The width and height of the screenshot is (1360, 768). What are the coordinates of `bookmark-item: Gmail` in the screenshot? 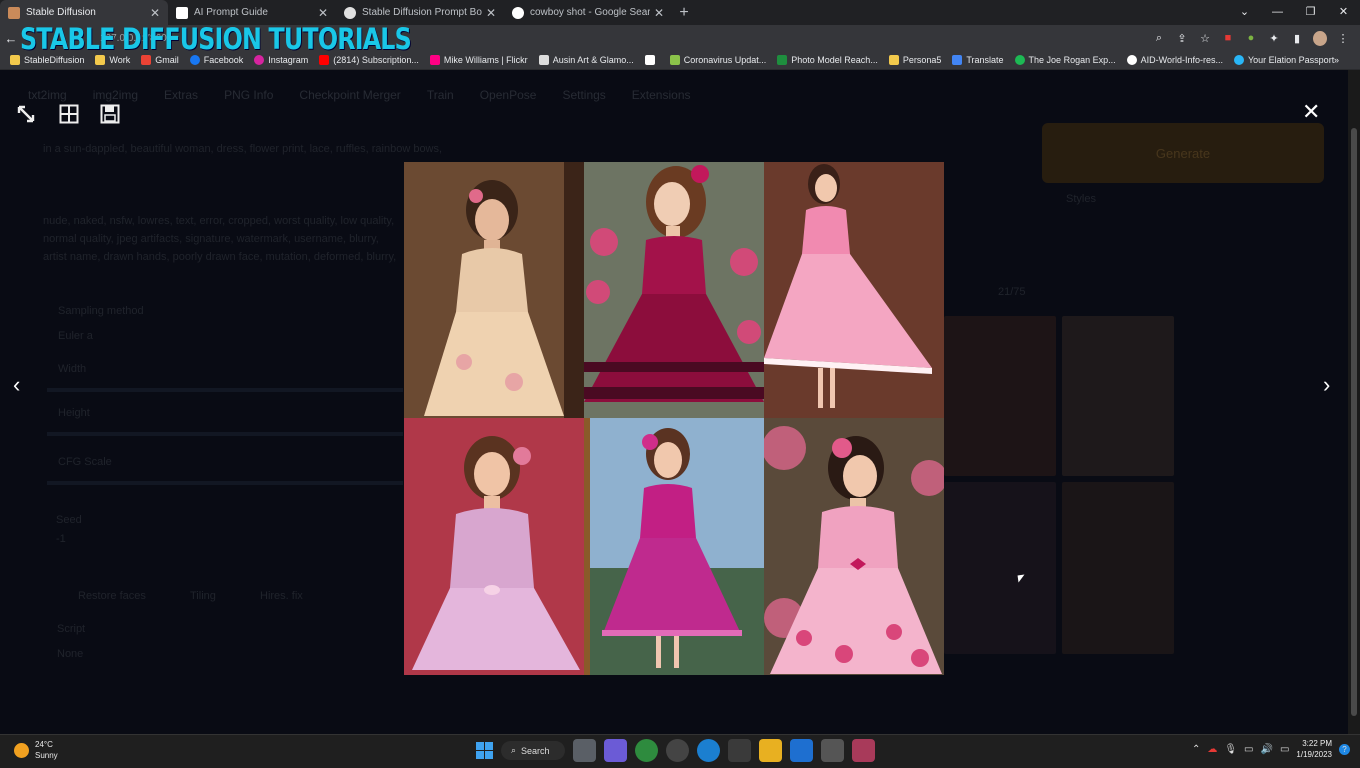 It's located at (160, 60).